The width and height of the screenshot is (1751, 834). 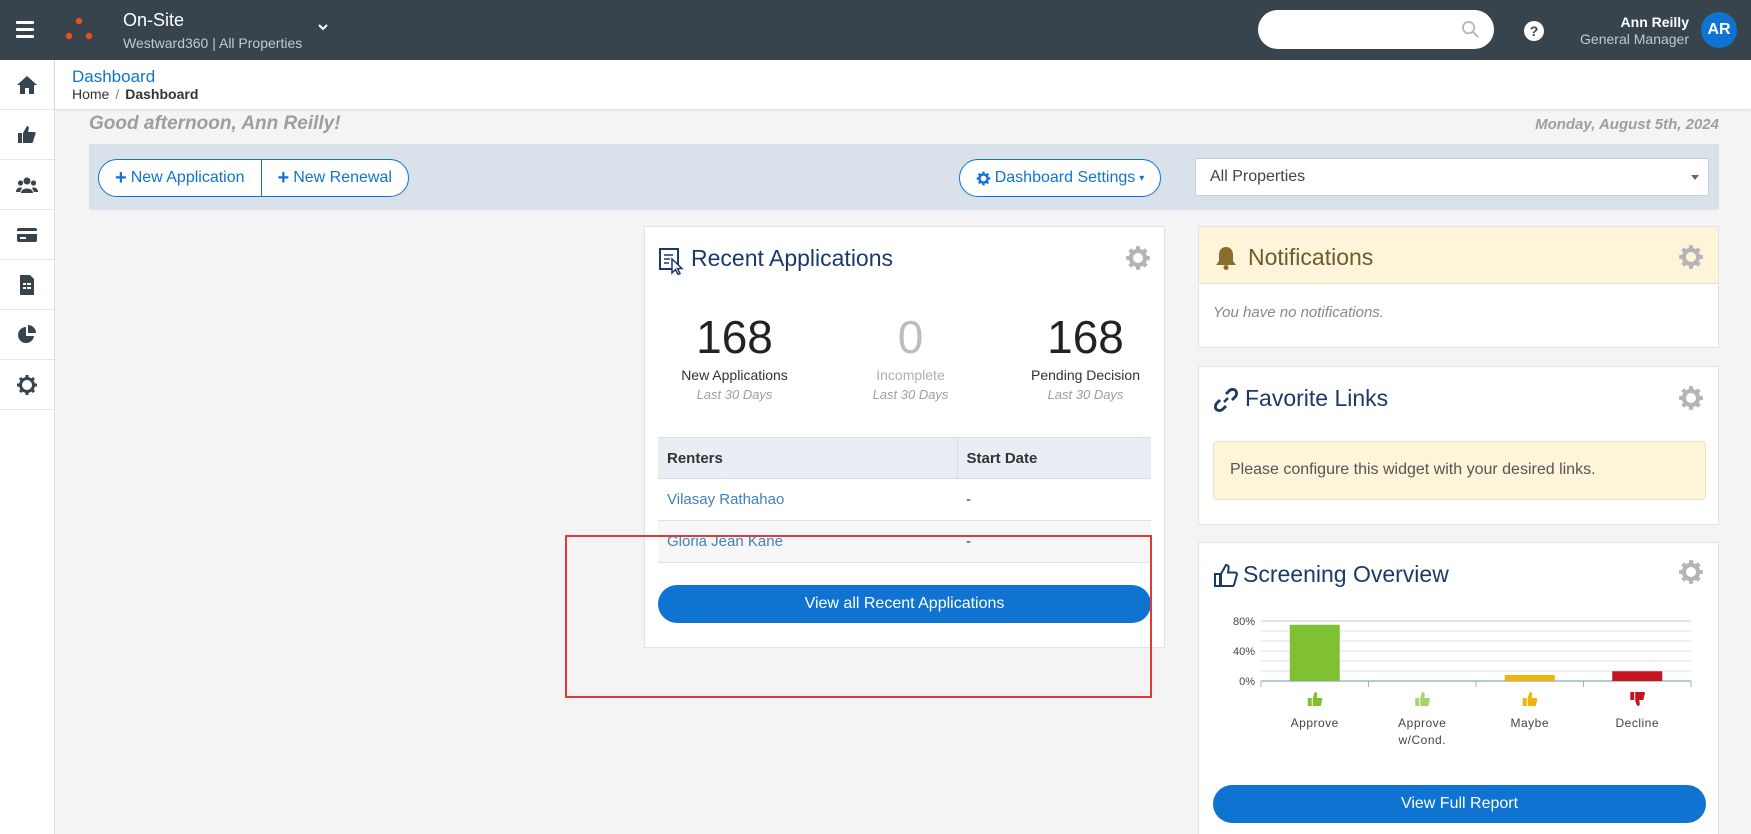 I want to click on notifications-card: Notifications You have no notifications., so click(x=1458, y=287).